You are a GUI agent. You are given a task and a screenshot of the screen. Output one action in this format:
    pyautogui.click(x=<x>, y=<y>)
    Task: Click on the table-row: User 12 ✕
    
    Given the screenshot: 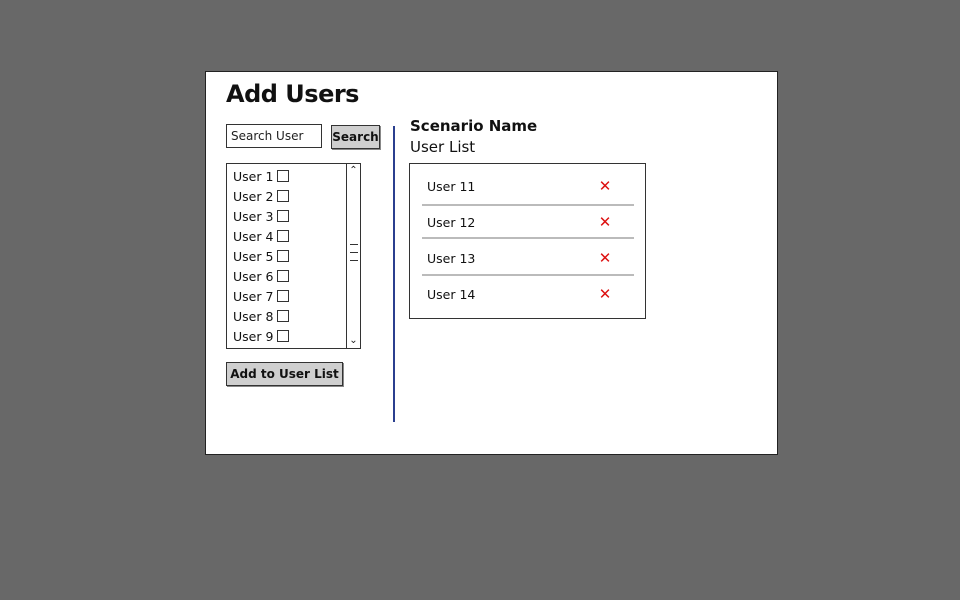 What is the action you would take?
    pyautogui.click(x=528, y=222)
    